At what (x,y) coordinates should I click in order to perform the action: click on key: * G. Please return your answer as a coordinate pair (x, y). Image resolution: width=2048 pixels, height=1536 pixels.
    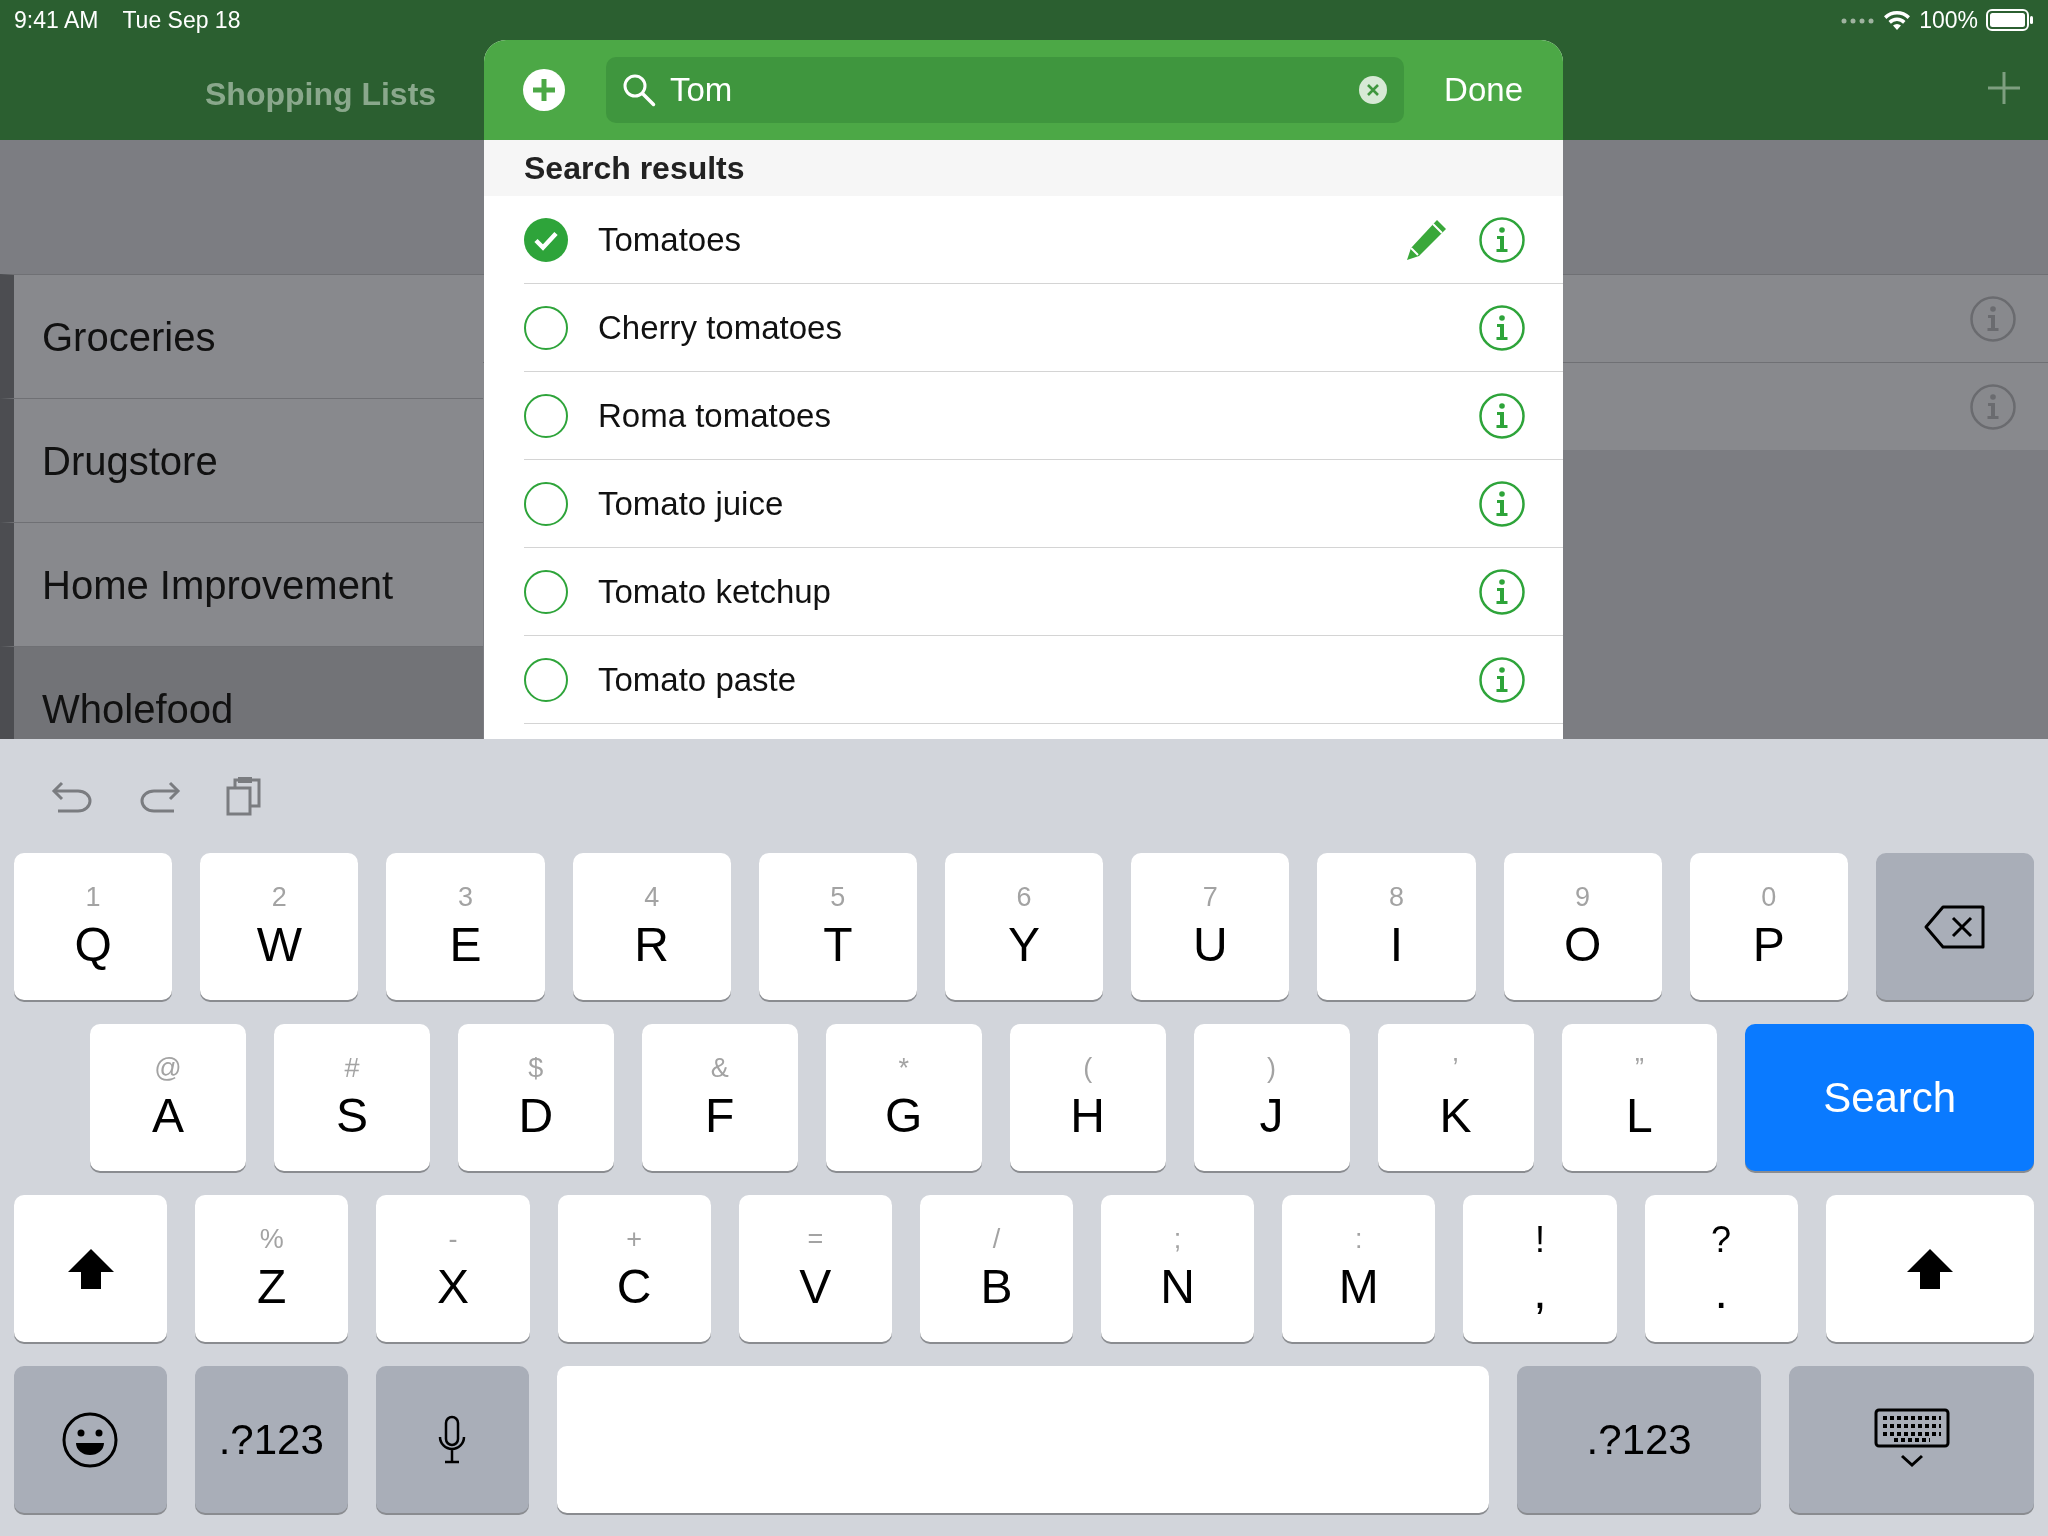
    Looking at the image, I should click on (903, 1097).